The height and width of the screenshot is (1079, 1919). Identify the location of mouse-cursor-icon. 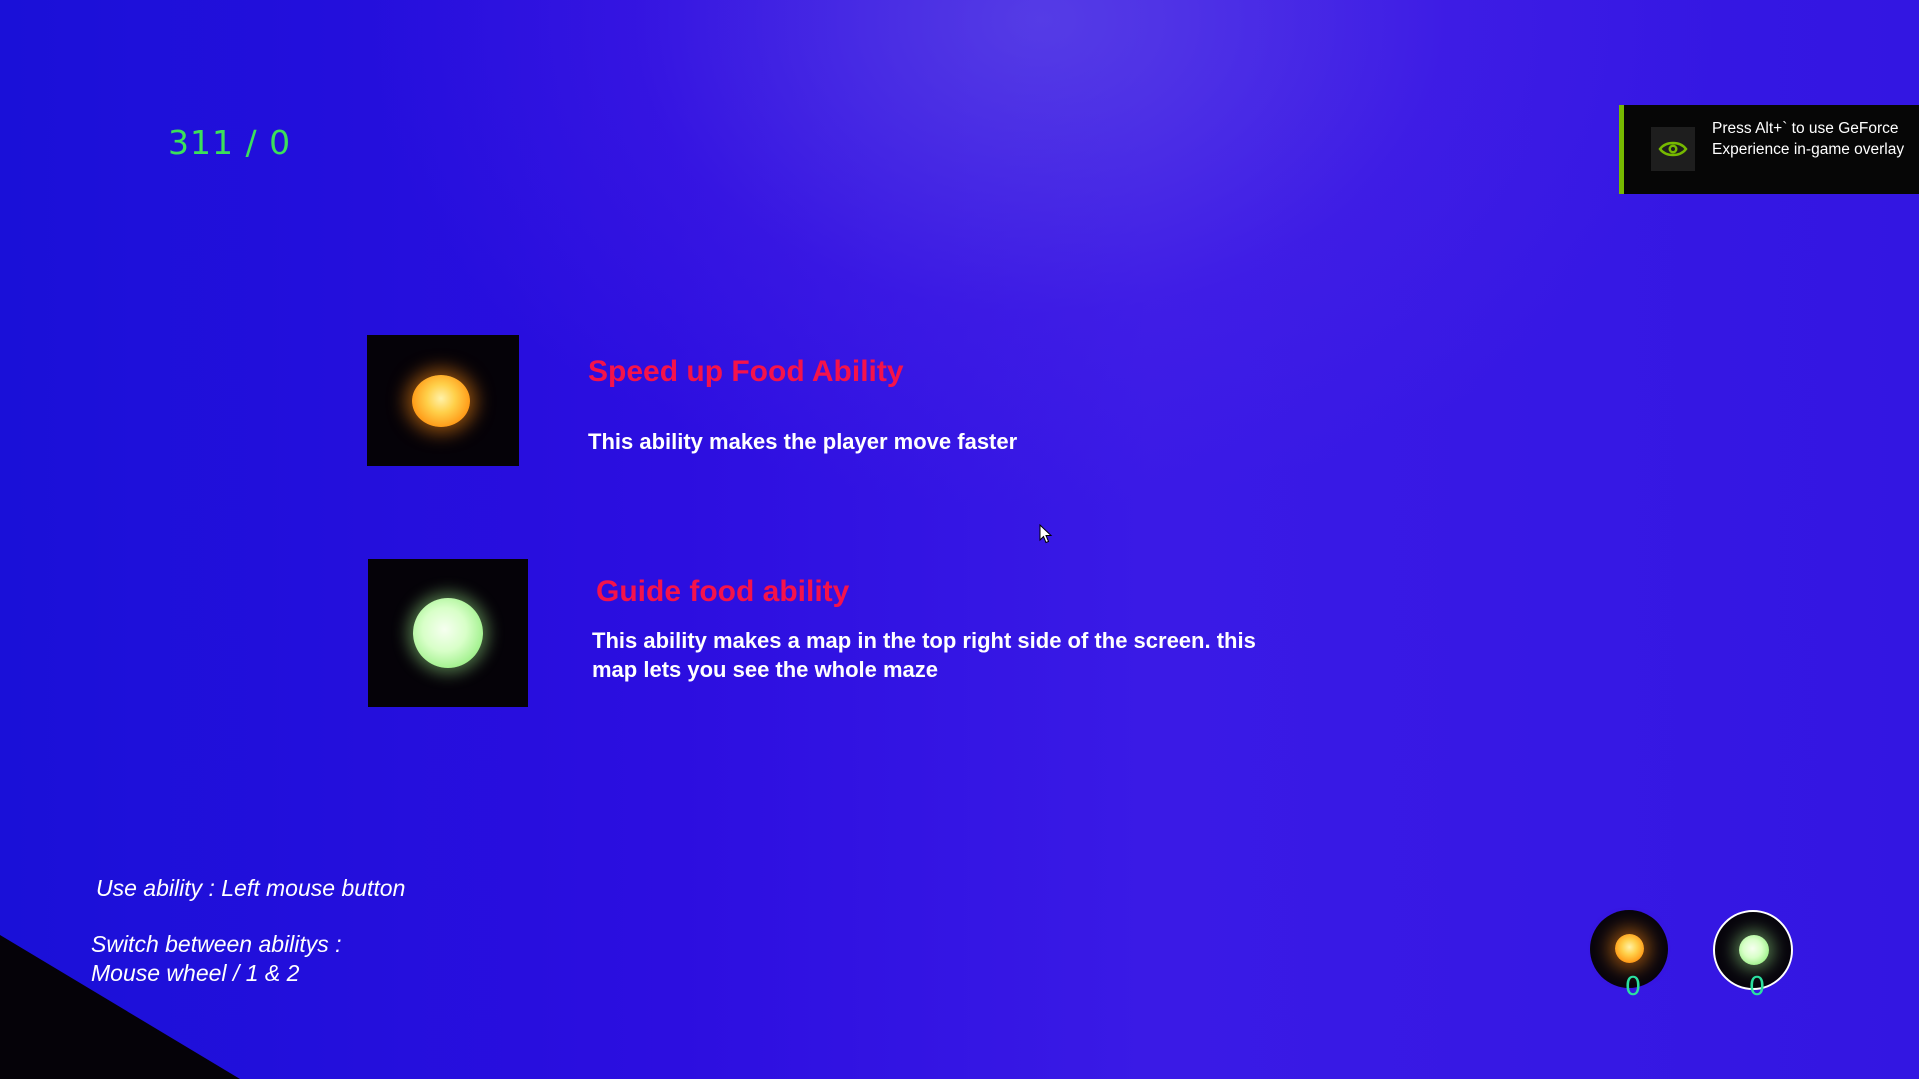
(1046, 536).